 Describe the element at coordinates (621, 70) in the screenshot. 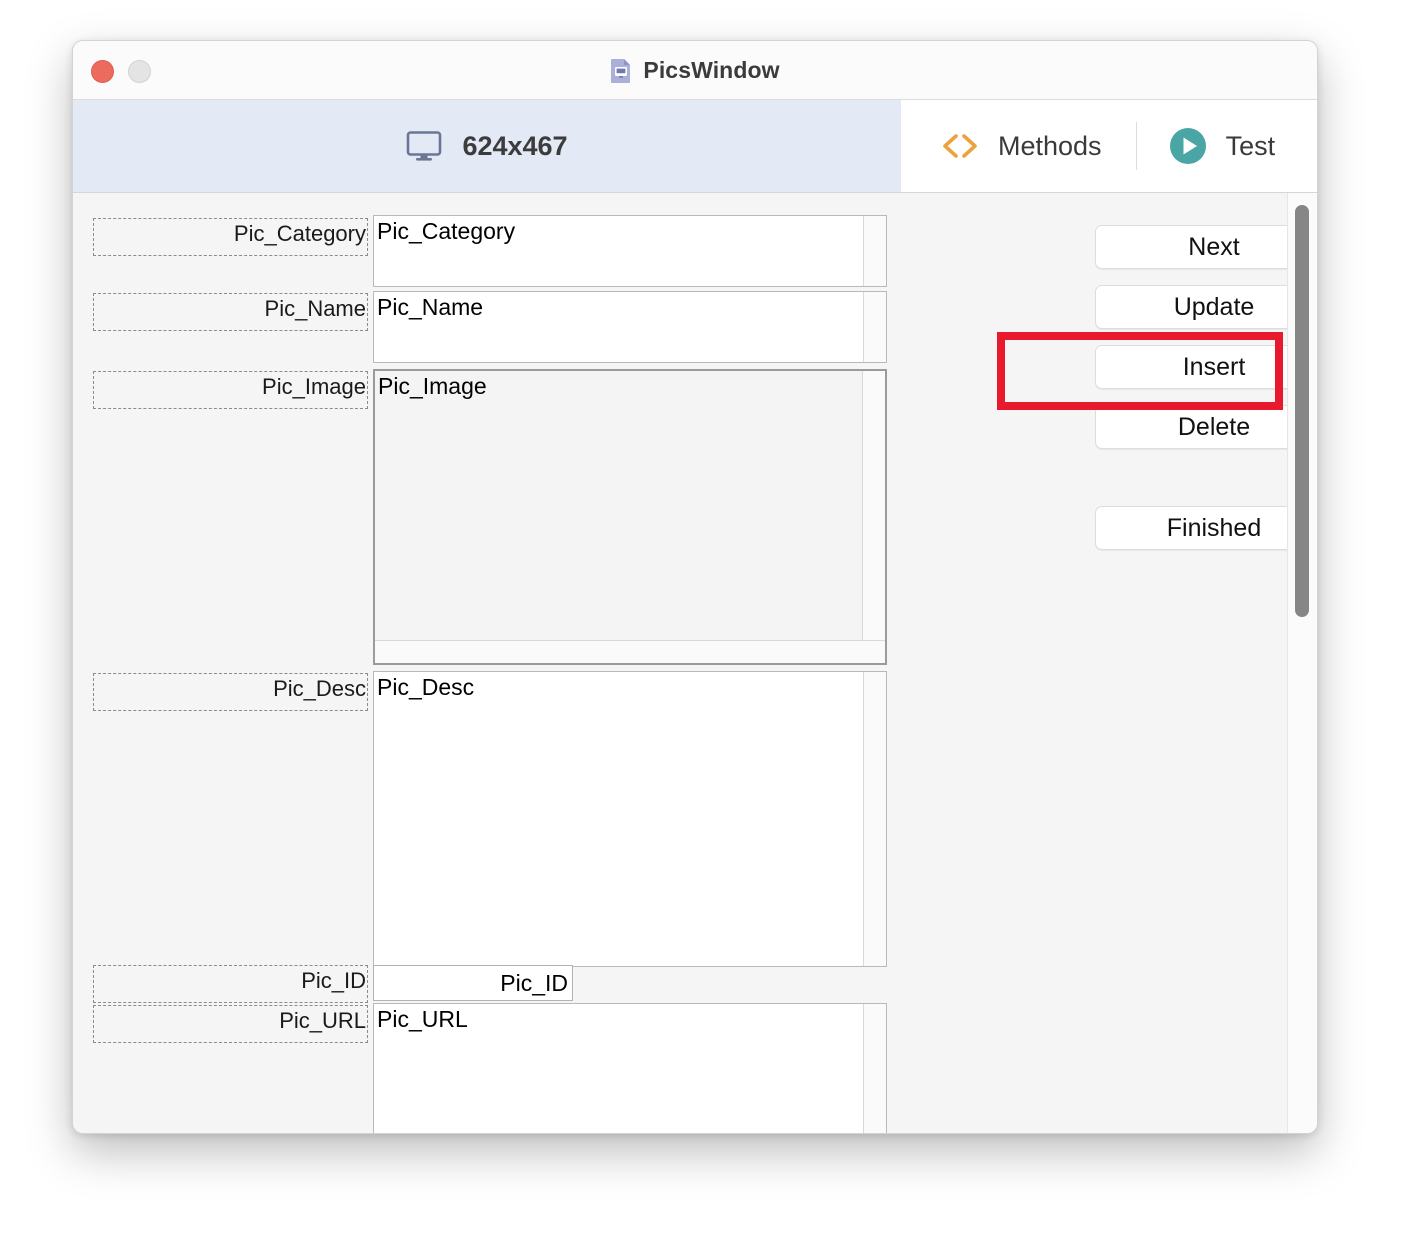

I see `document-window-icon` at that location.